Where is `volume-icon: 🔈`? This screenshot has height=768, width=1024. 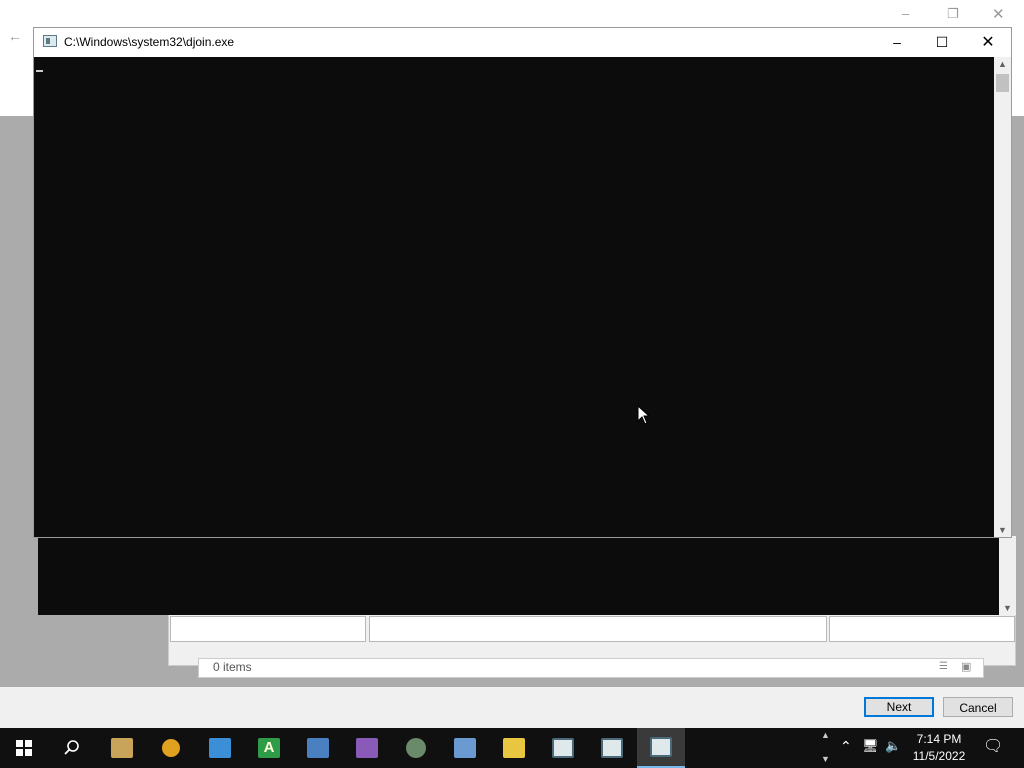
volume-icon: 🔈 is located at coordinates (893, 746).